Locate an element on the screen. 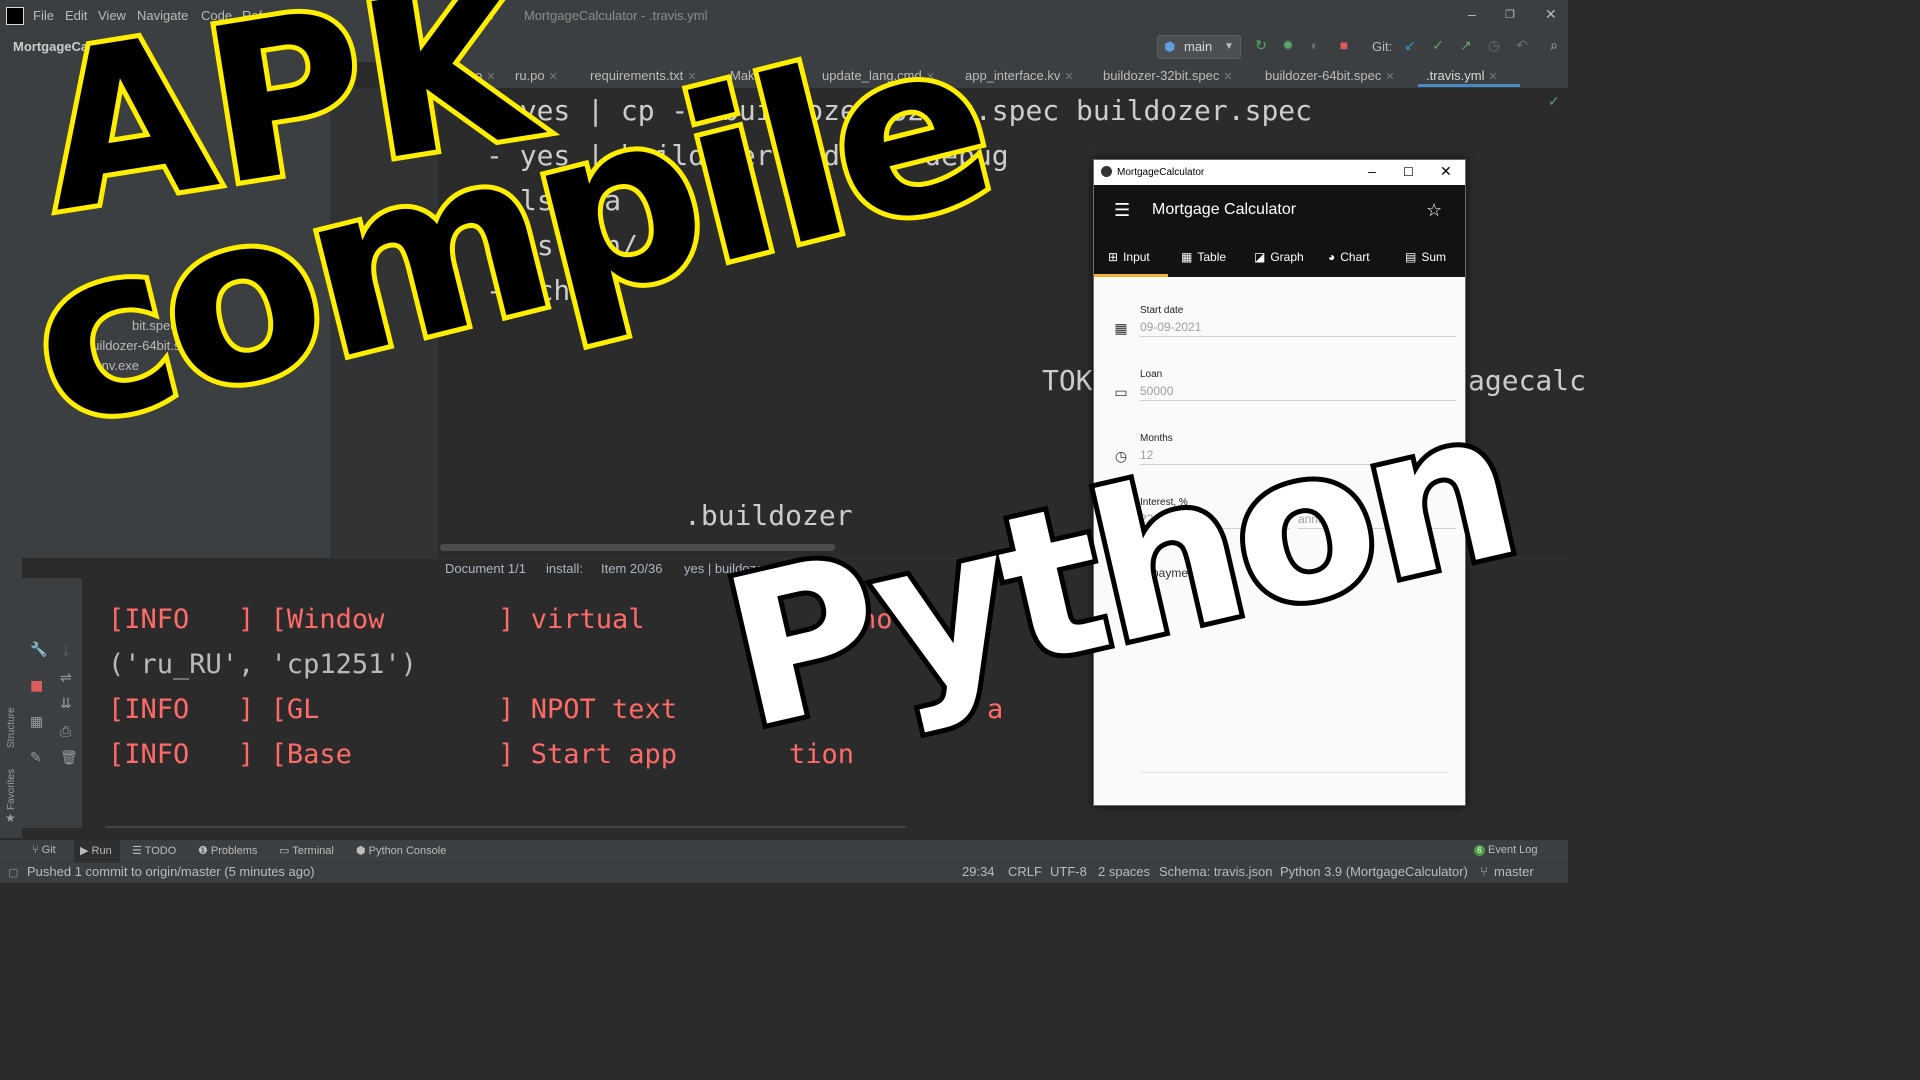 The image size is (1920, 1080). log-module: [Base ] is located at coordinates (393, 754).